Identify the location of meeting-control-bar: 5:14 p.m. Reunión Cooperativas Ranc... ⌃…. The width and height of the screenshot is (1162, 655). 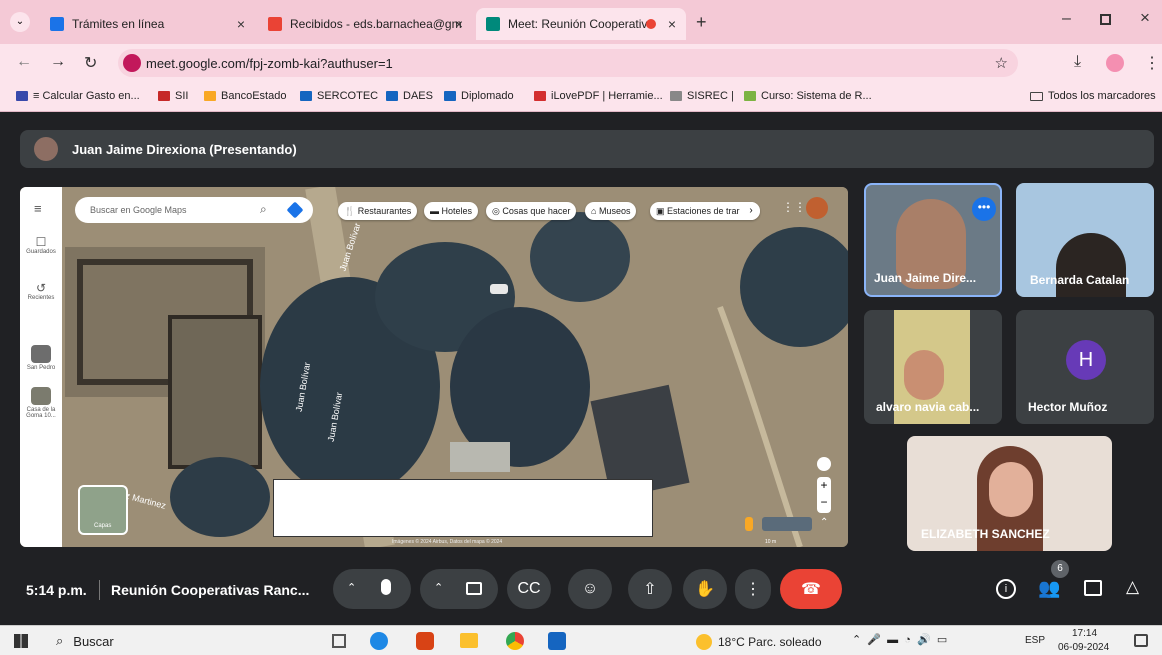
(581, 591).